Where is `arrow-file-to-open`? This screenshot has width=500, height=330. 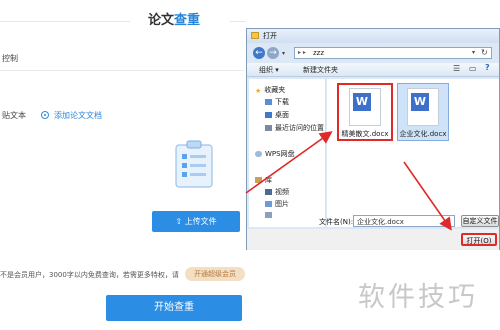
arrow-file-to-open is located at coordinates (427, 196).